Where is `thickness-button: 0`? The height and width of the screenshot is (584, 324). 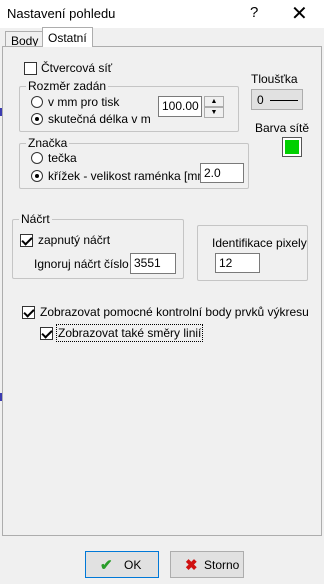
thickness-button: 0 is located at coordinates (277, 99).